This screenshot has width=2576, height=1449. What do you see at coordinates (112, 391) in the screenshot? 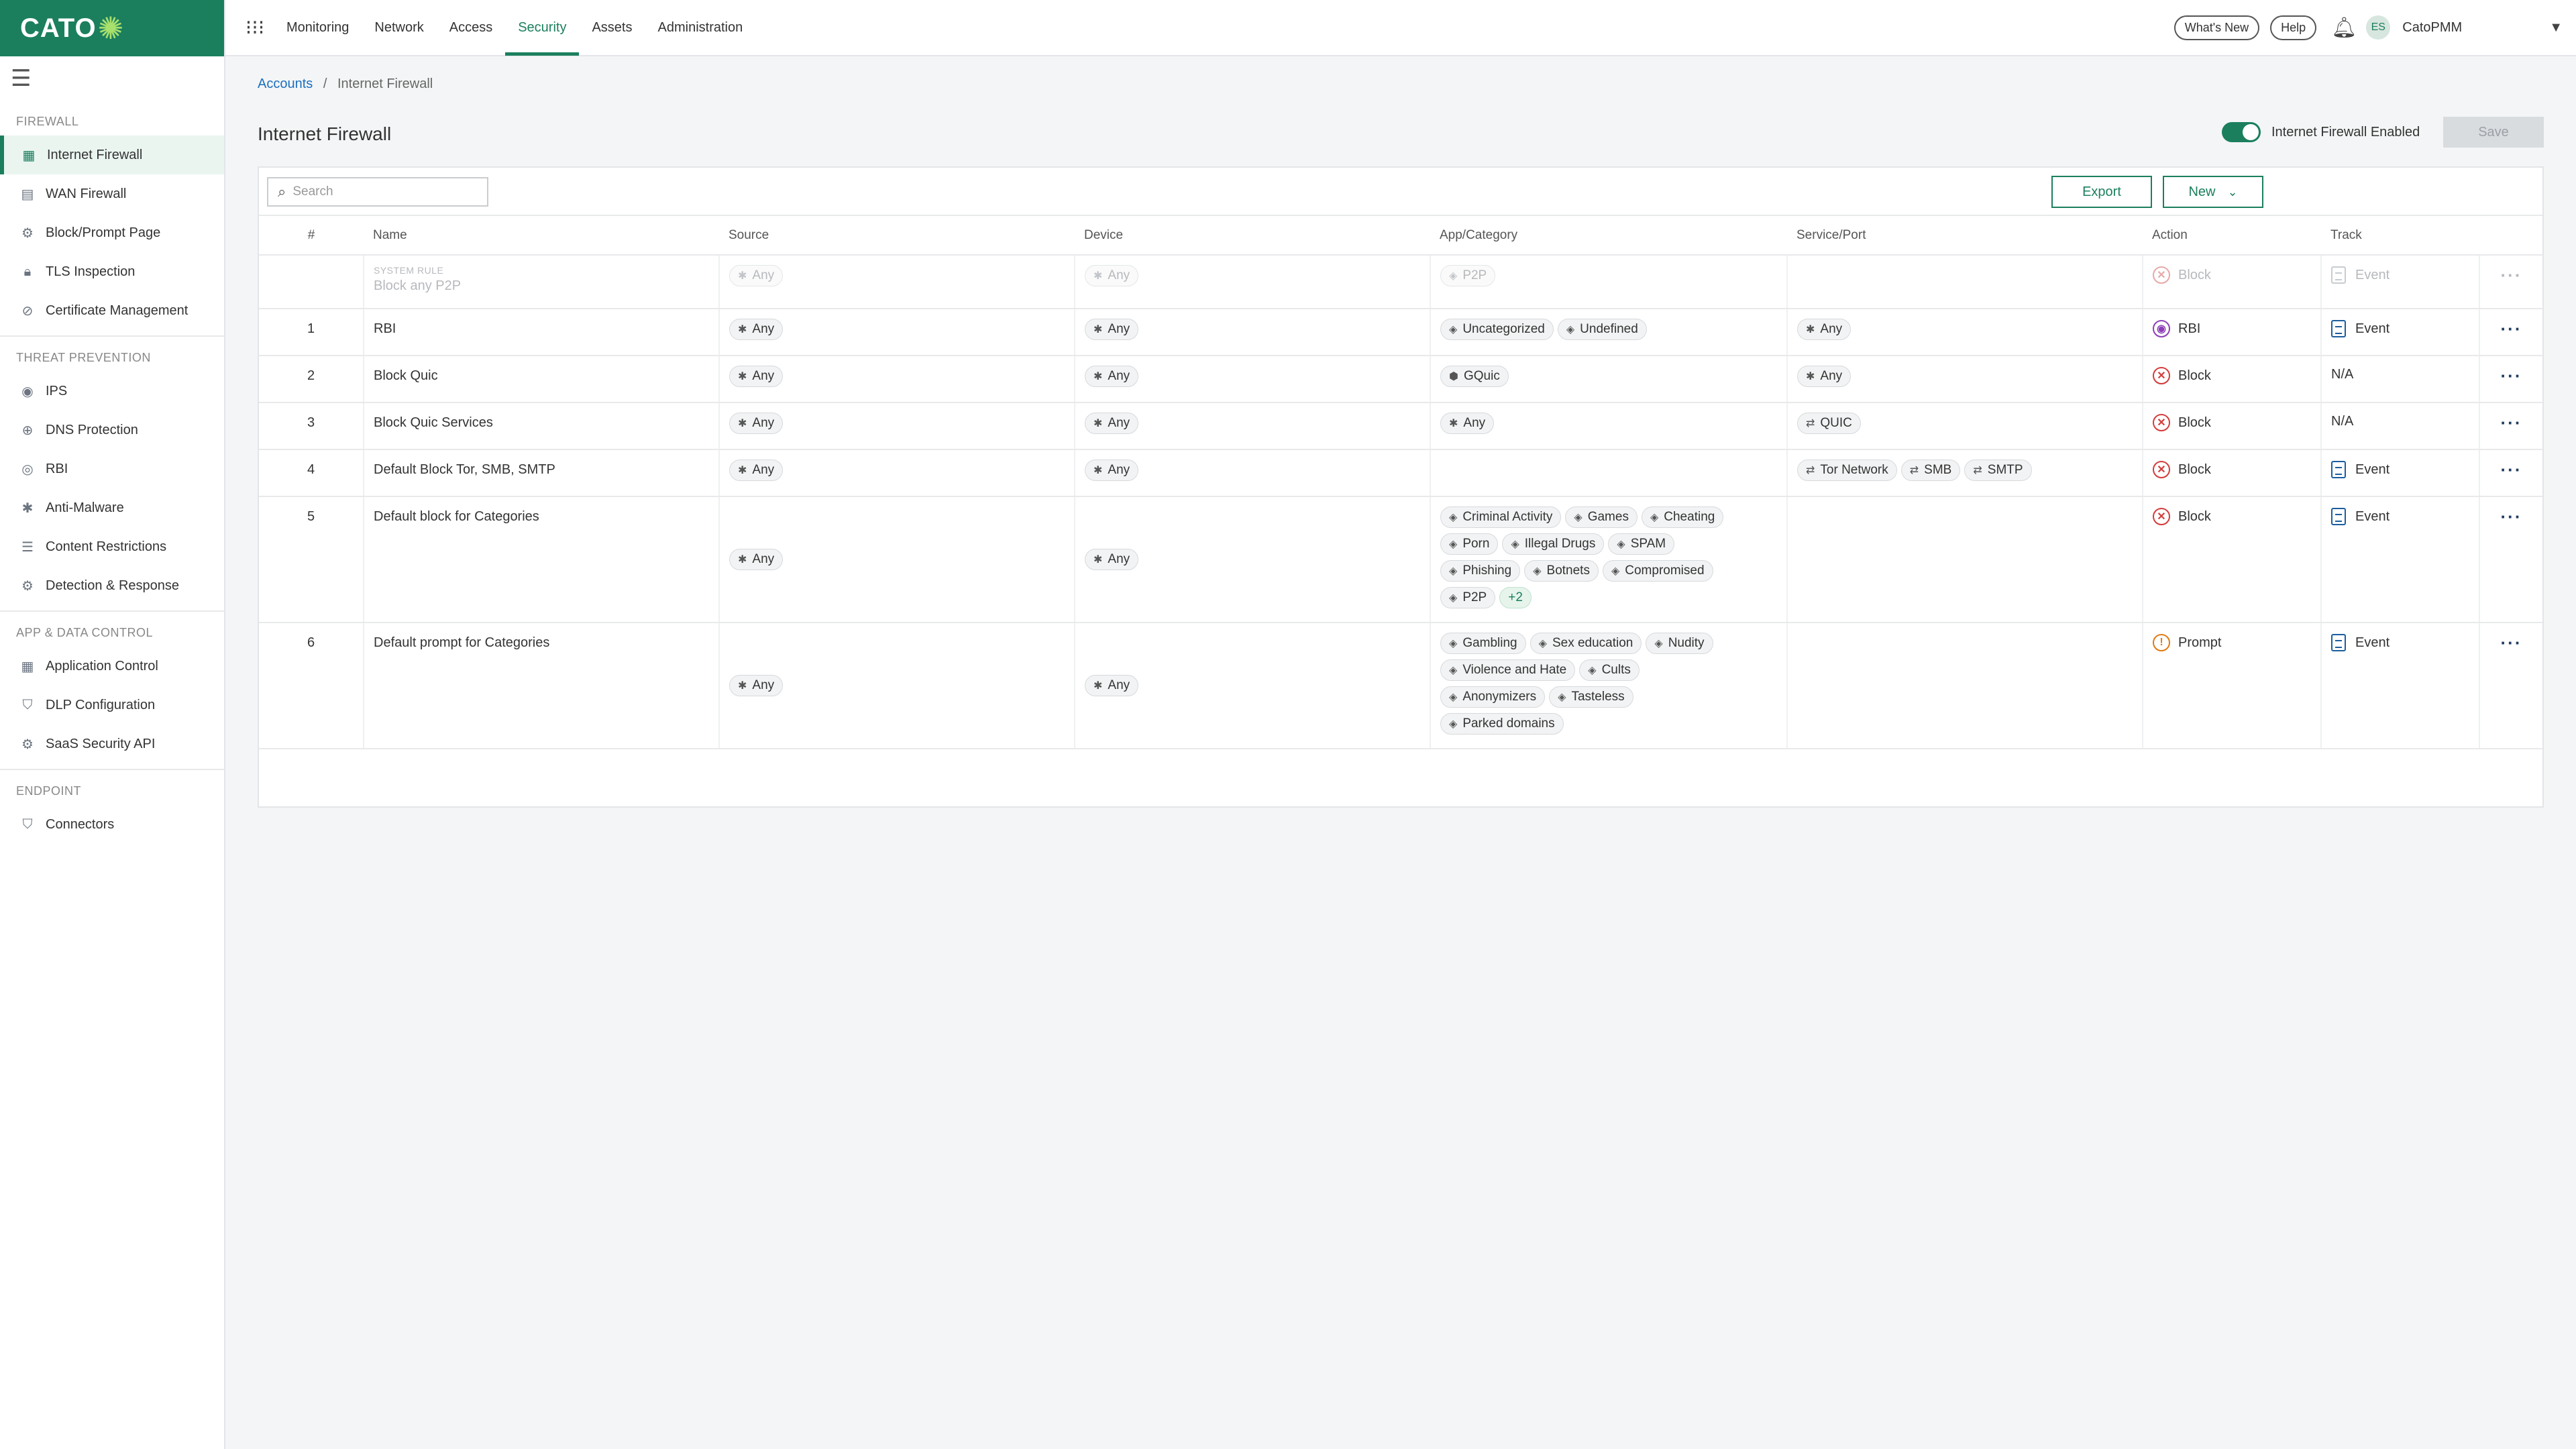
I see `sidebar-item-ips: ◉ IPS` at bounding box center [112, 391].